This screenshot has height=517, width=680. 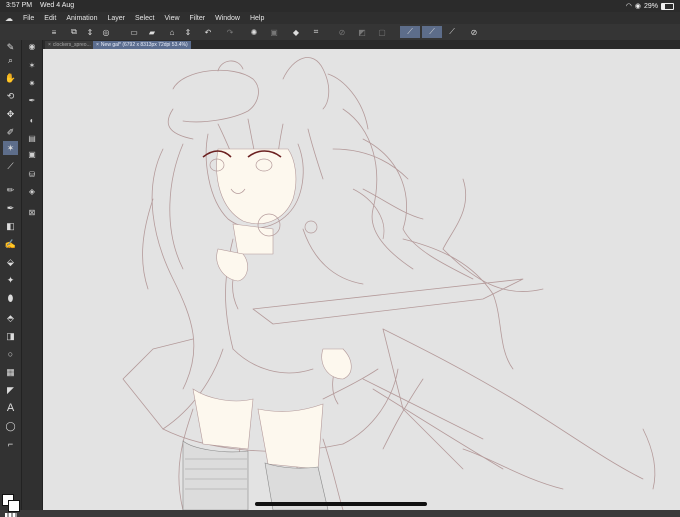 I want to click on lines-icon: ⌐, so click(x=10, y=444).